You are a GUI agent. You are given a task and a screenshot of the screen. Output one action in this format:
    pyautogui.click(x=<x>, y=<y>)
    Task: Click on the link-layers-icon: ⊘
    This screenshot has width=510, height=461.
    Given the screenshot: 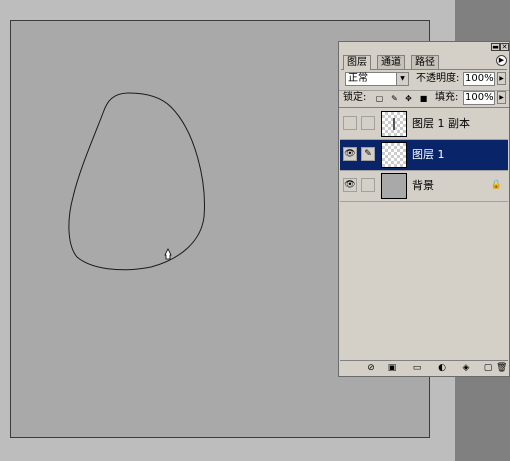 What is the action you would take?
    pyautogui.click(x=371, y=368)
    